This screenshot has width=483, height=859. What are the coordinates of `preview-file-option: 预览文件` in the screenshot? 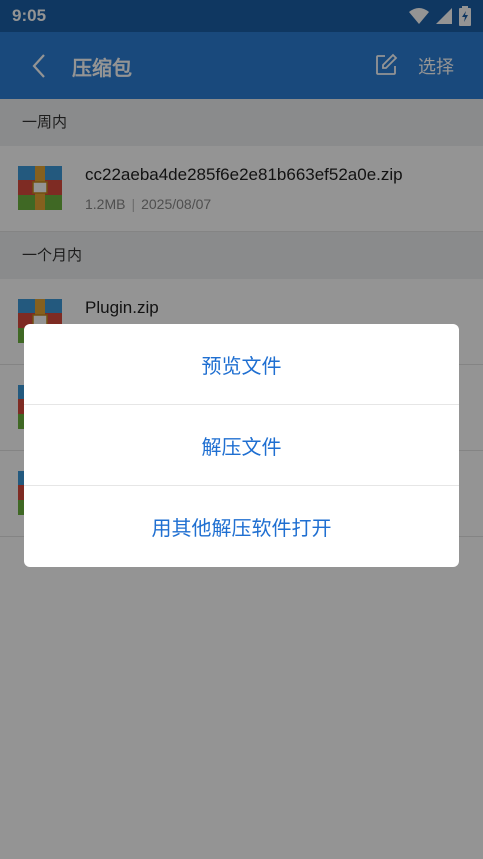 It's located at (241, 364).